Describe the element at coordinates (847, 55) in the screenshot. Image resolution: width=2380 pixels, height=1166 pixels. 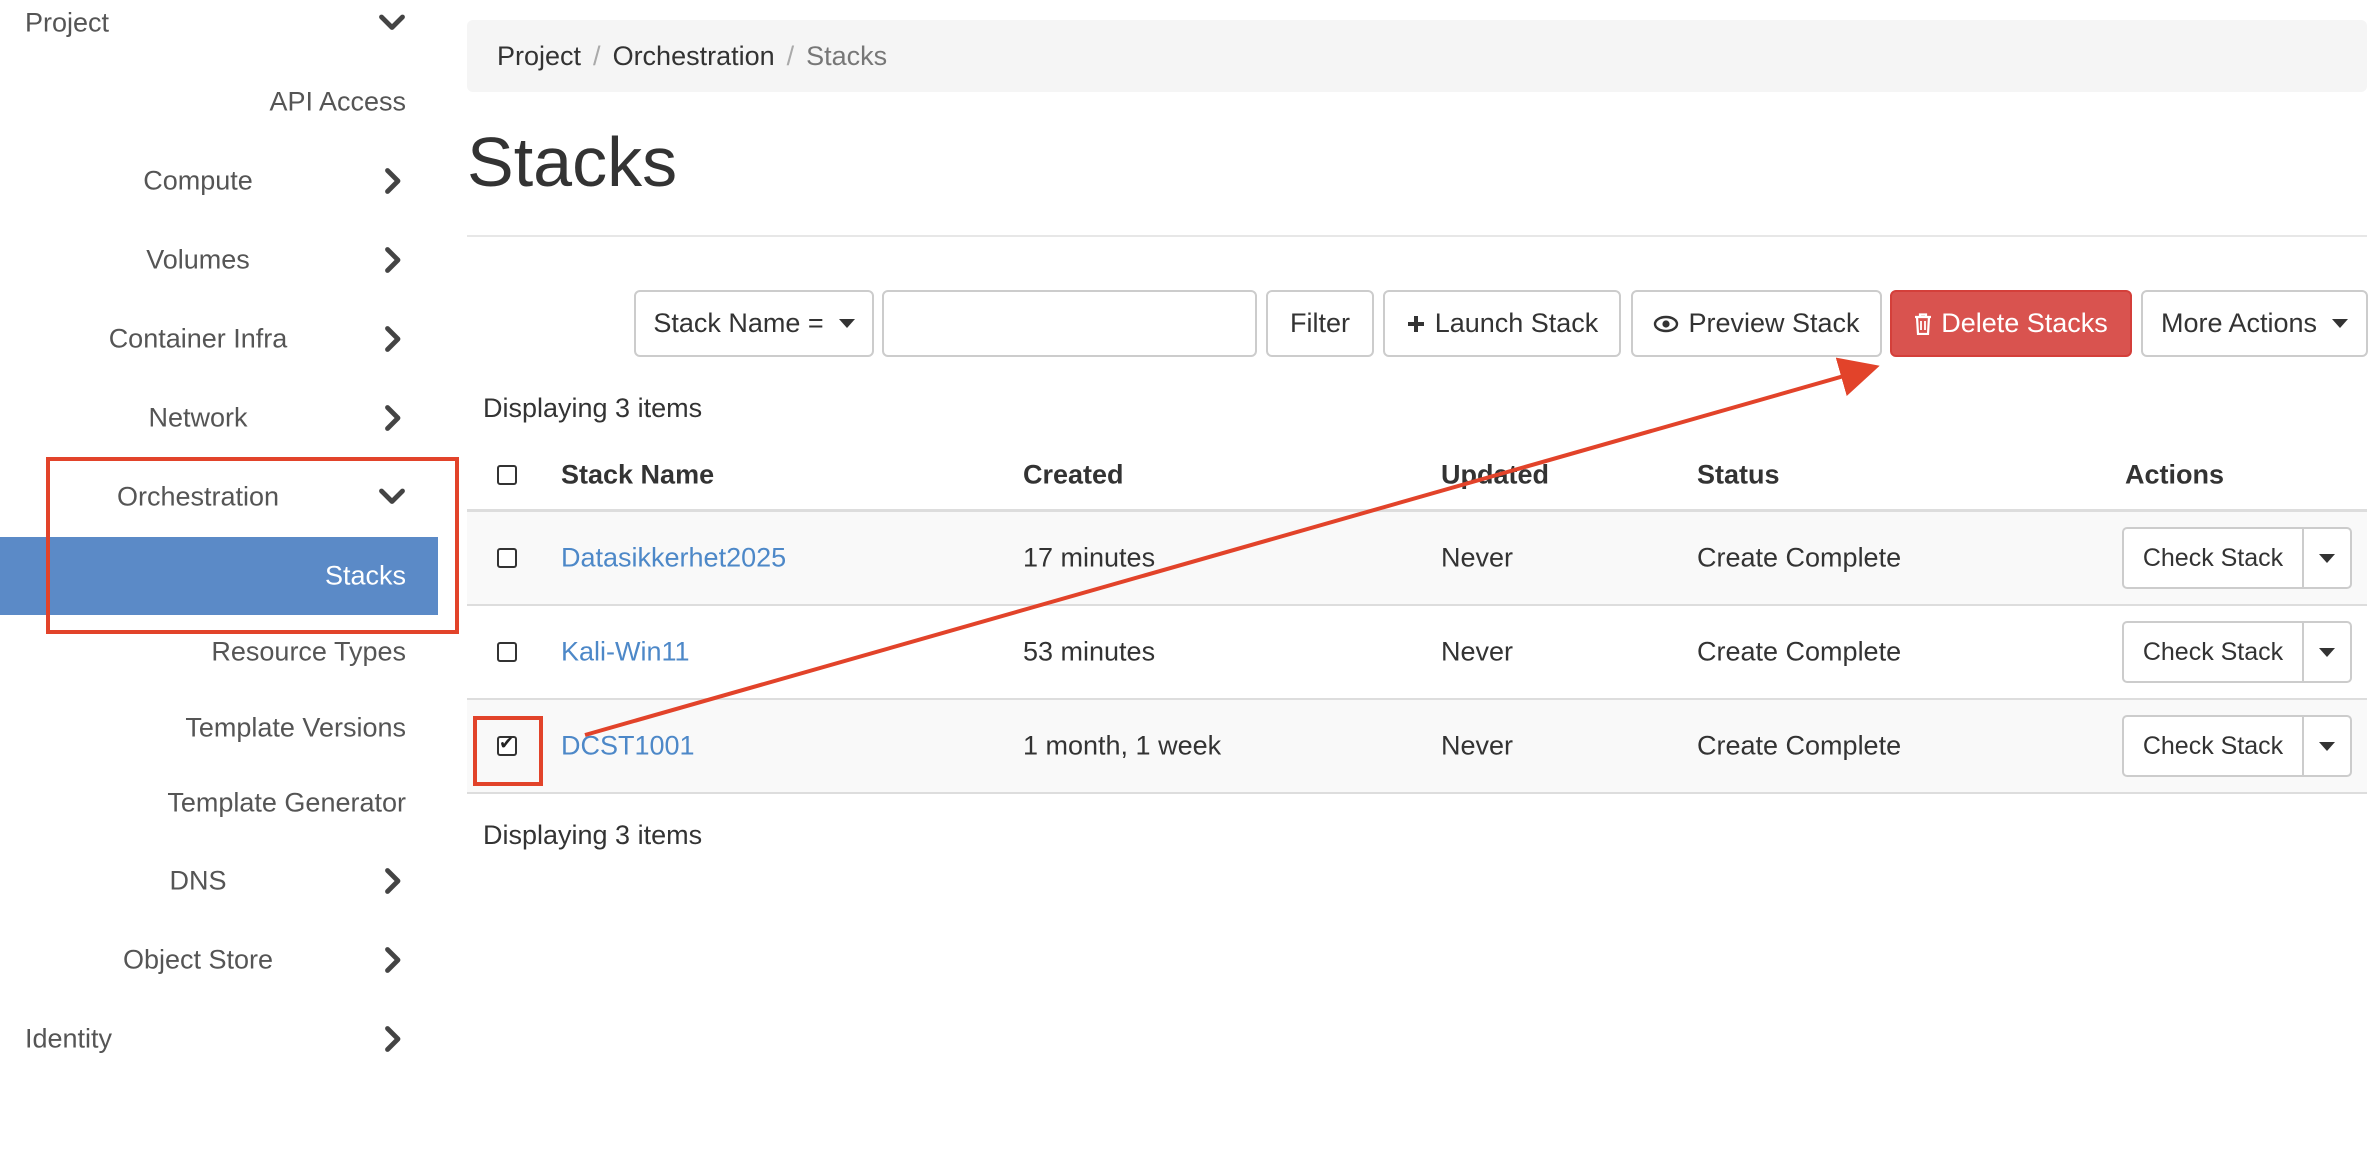
I see `breadcrumb-stacks: Stacks` at that location.